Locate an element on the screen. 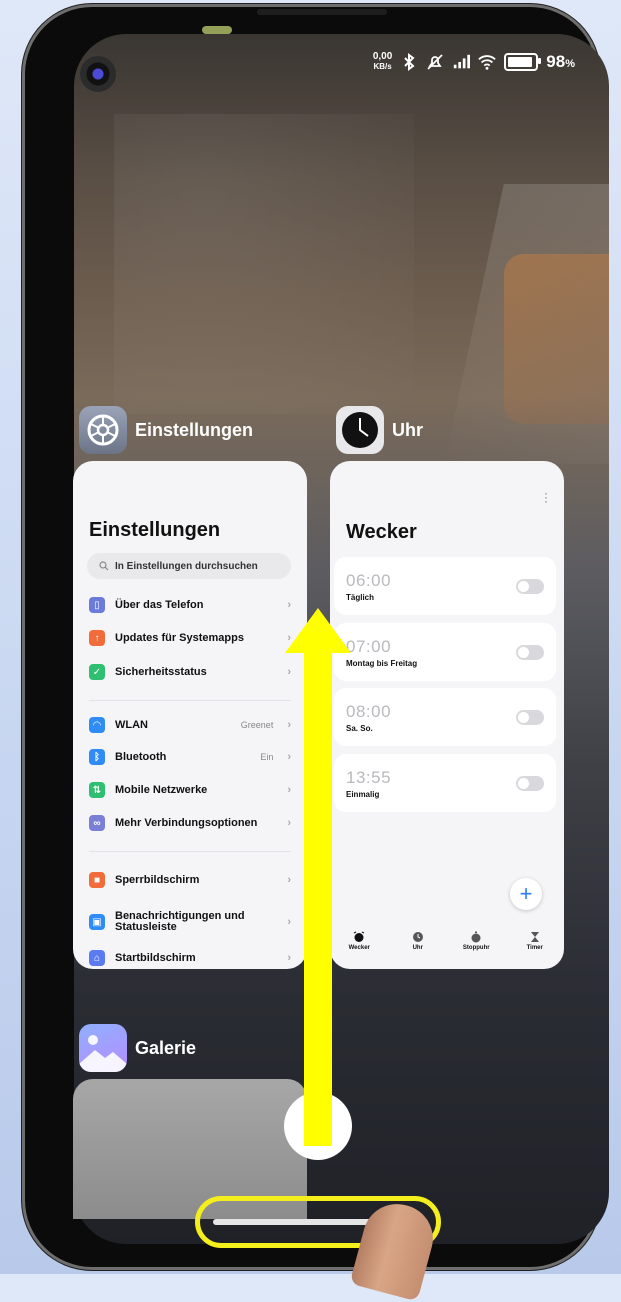 This screenshot has height=1302, width=621. row-label: Startbildschirm is located at coordinates (155, 958).